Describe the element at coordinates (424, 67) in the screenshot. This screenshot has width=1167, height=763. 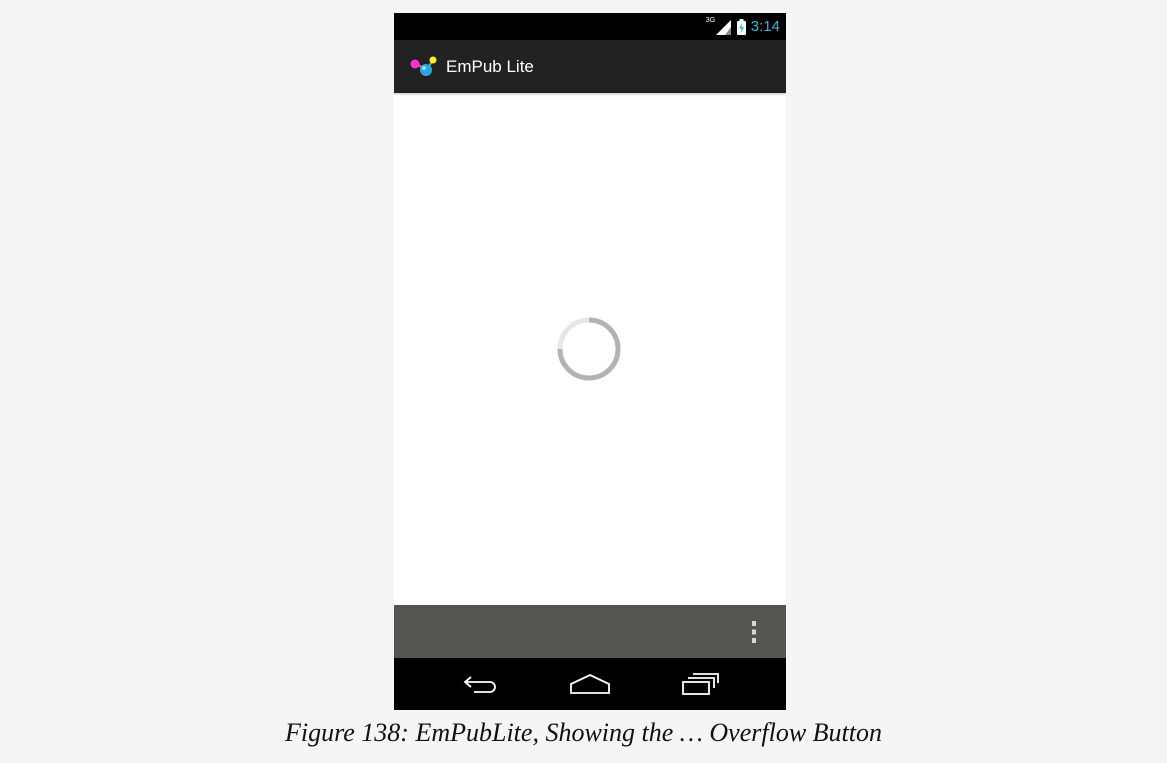
I see `empub-logo-icon` at that location.